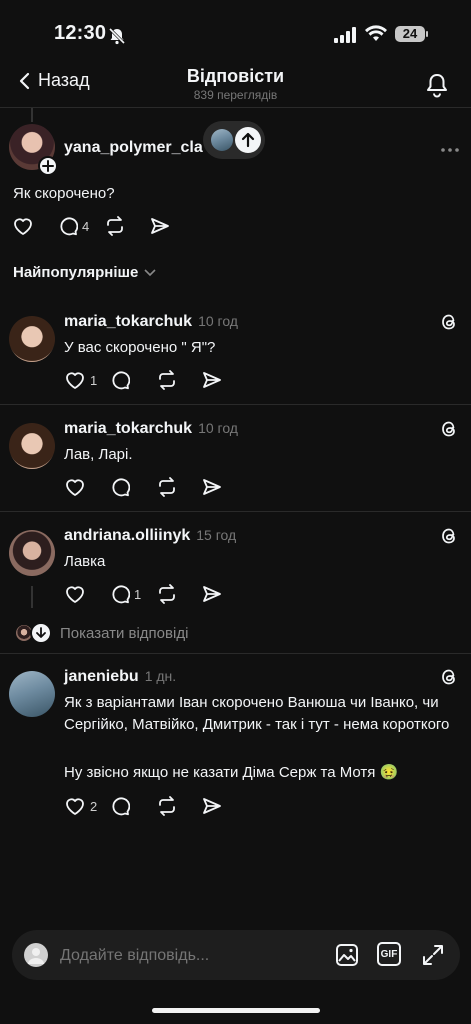 The width and height of the screenshot is (471, 1024). Describe the element at coordinates (235, 76) in the screenshot. I see `page-title: Відповісти` at that location.